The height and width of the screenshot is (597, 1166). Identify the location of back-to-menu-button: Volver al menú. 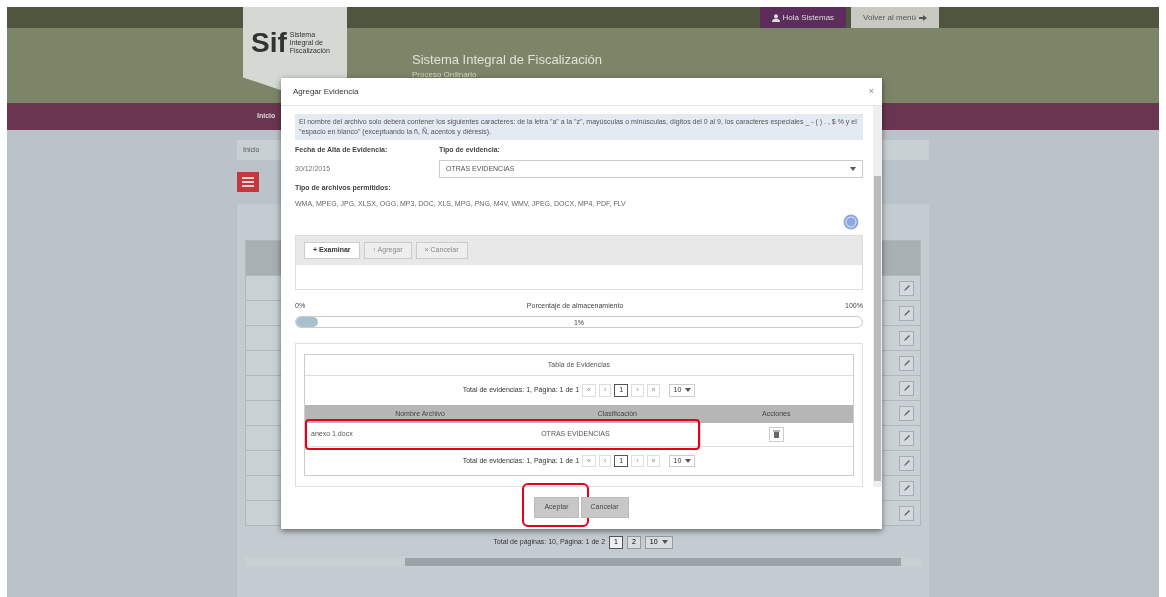
(895, 17).